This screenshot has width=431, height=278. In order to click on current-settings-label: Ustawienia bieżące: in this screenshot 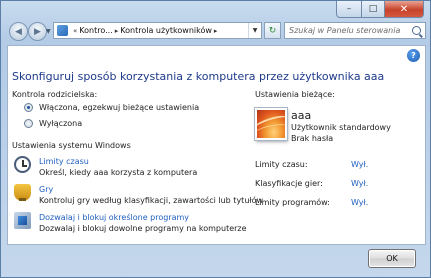, I will do `click(295, 94)`.